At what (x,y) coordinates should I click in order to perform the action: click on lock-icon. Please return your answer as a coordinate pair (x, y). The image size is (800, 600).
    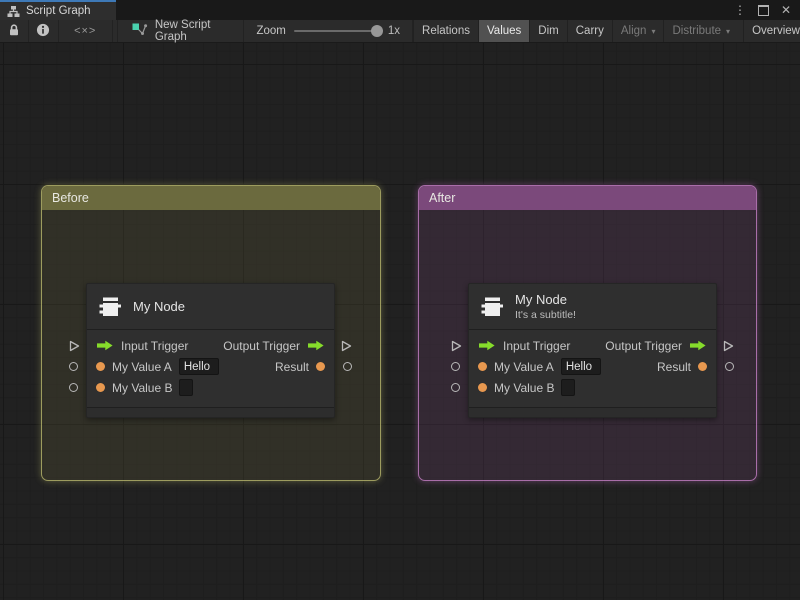
    Looking at the image, I should click on (14, 31).